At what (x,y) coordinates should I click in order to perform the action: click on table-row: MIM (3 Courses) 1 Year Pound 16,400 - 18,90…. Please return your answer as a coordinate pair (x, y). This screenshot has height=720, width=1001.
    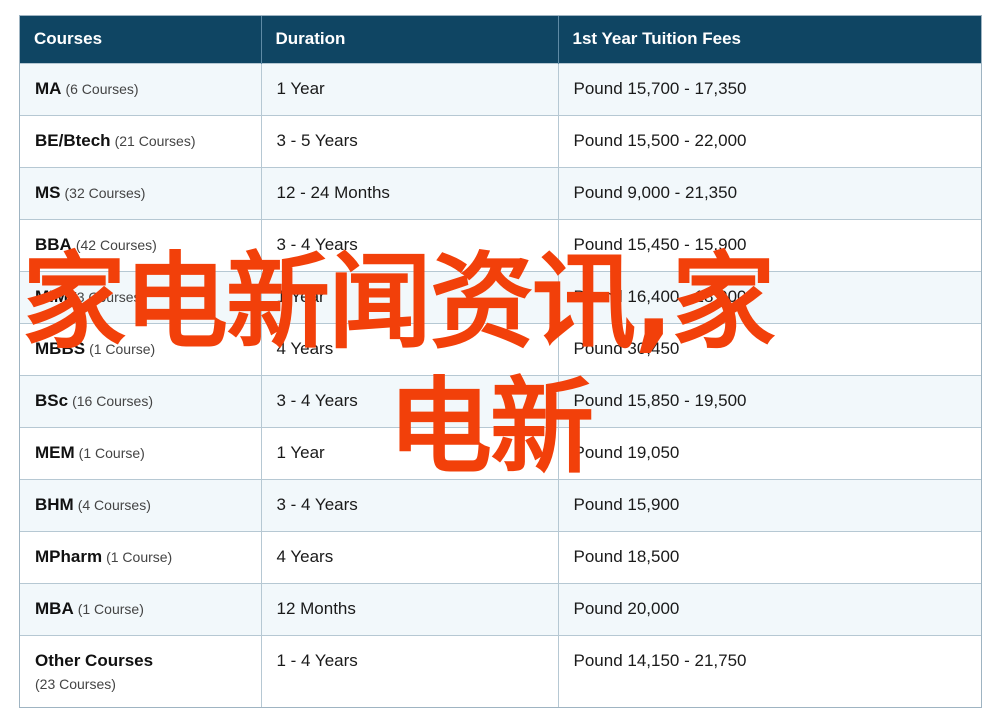
    Looking at the image, I should click on (500, 296).